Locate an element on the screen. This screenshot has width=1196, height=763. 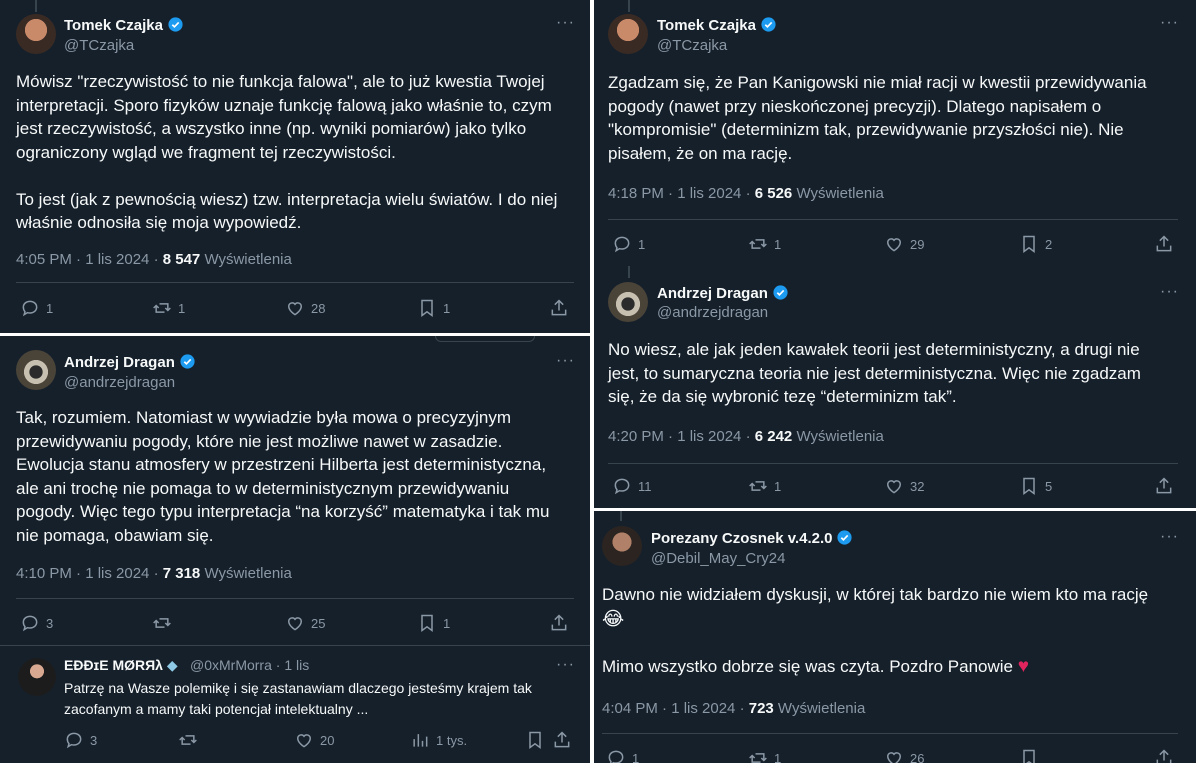
action-bar: 1 1 28 1 is located at coordinates (295, 310).